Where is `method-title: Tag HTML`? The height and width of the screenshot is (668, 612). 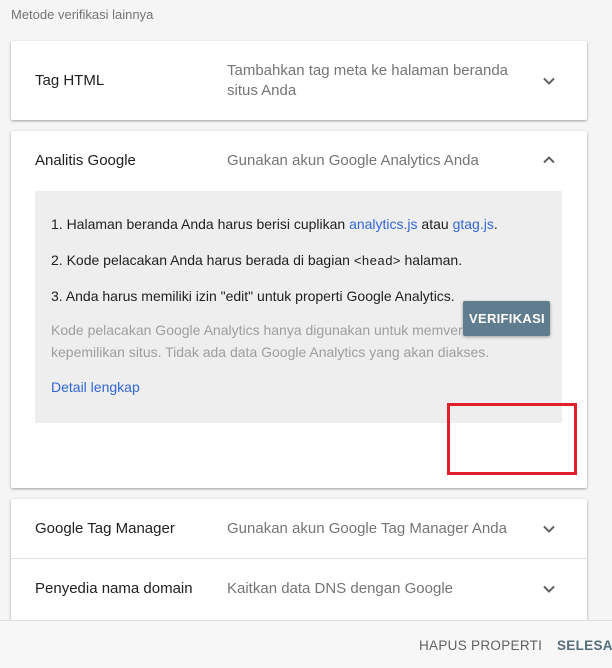
method-title: Tag HTML is located at coordinates (70, 80).